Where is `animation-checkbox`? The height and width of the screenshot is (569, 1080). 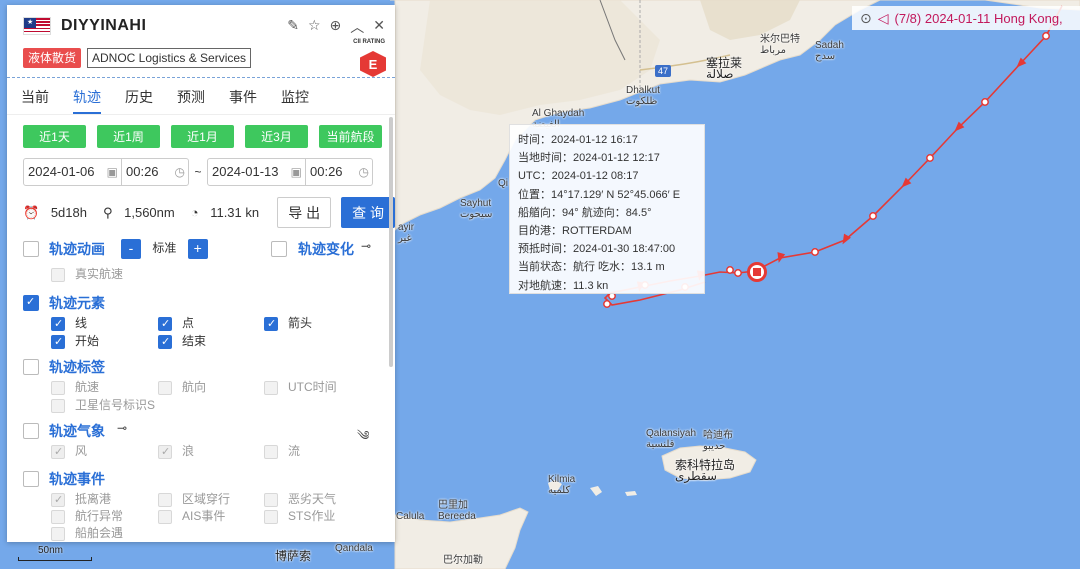
animation-checkbox is located at coordinates (31, 249).